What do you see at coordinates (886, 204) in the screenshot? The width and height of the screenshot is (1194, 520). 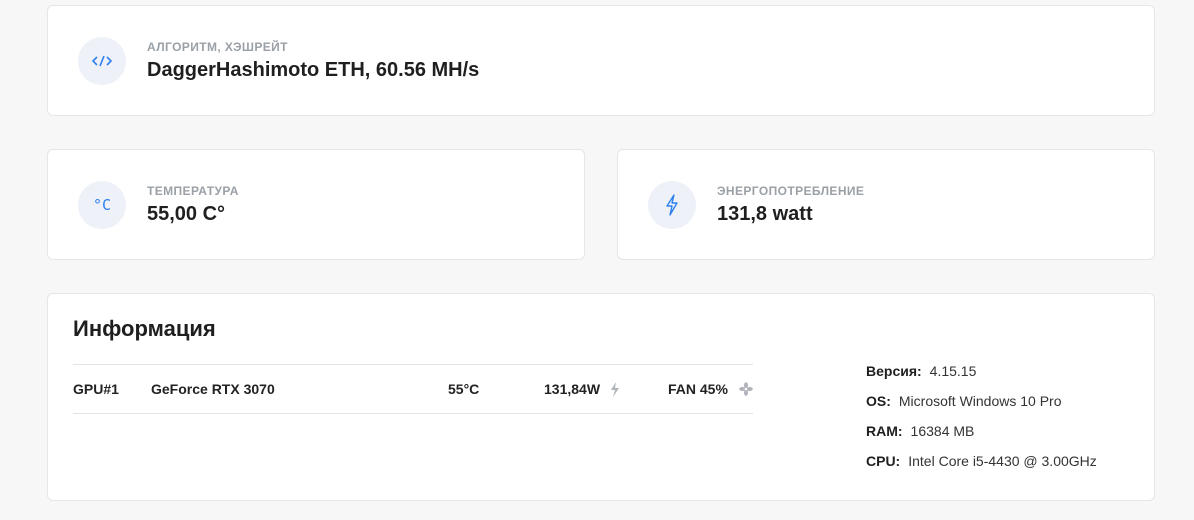 I see `power-card: ЭНЕРГОПОТРЕБЛЕНИЕ 131,8 watt` at bounding box center [886, 204].